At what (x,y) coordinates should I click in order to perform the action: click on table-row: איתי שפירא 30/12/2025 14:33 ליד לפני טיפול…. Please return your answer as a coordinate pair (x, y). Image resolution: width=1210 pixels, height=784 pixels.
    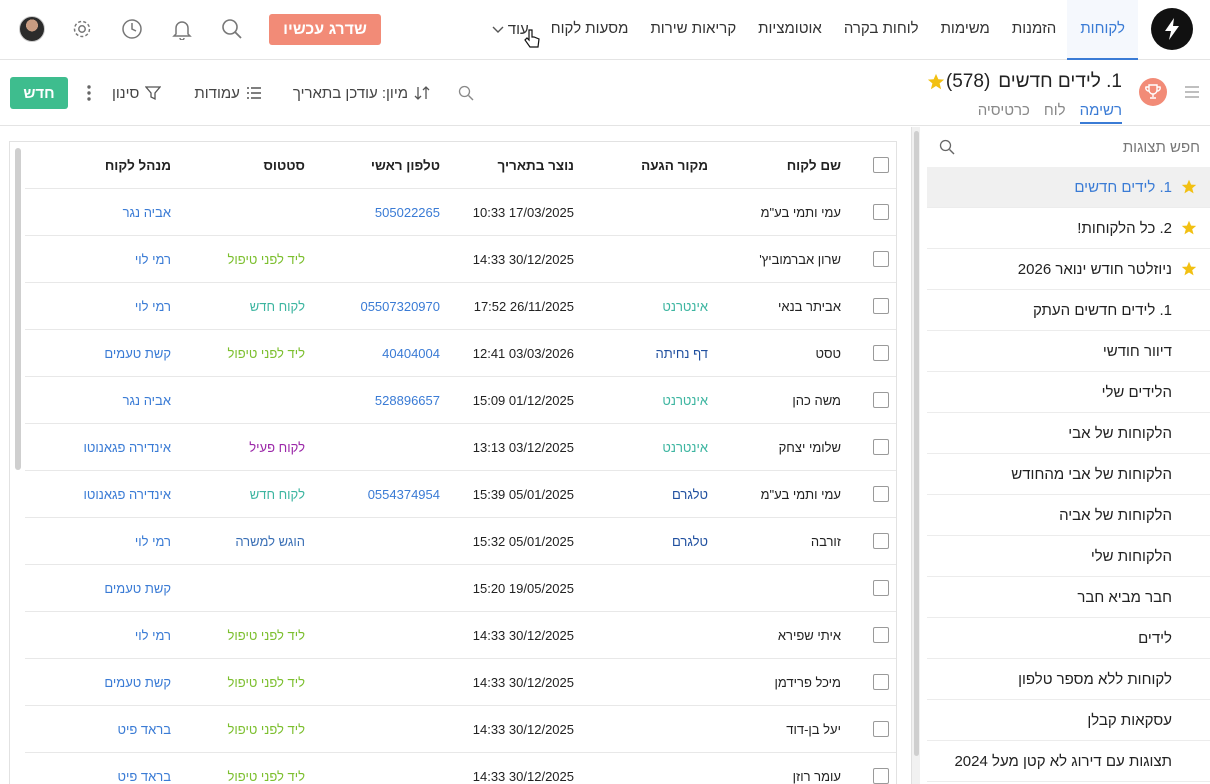
    Looking at the image, I should click on (460, 635).